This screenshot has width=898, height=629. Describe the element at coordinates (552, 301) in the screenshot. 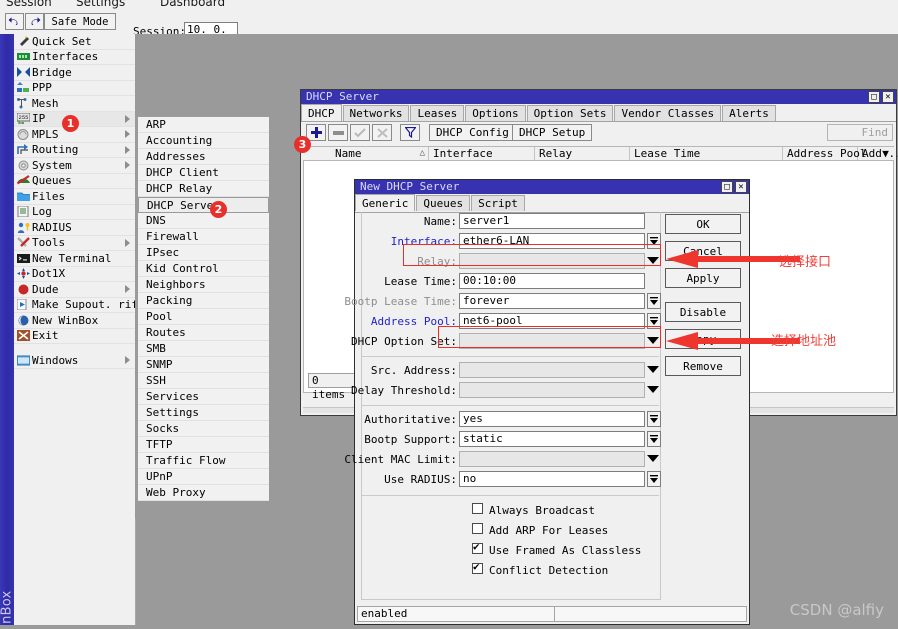

I see `input-bootp-lease-time: forever` at that location.